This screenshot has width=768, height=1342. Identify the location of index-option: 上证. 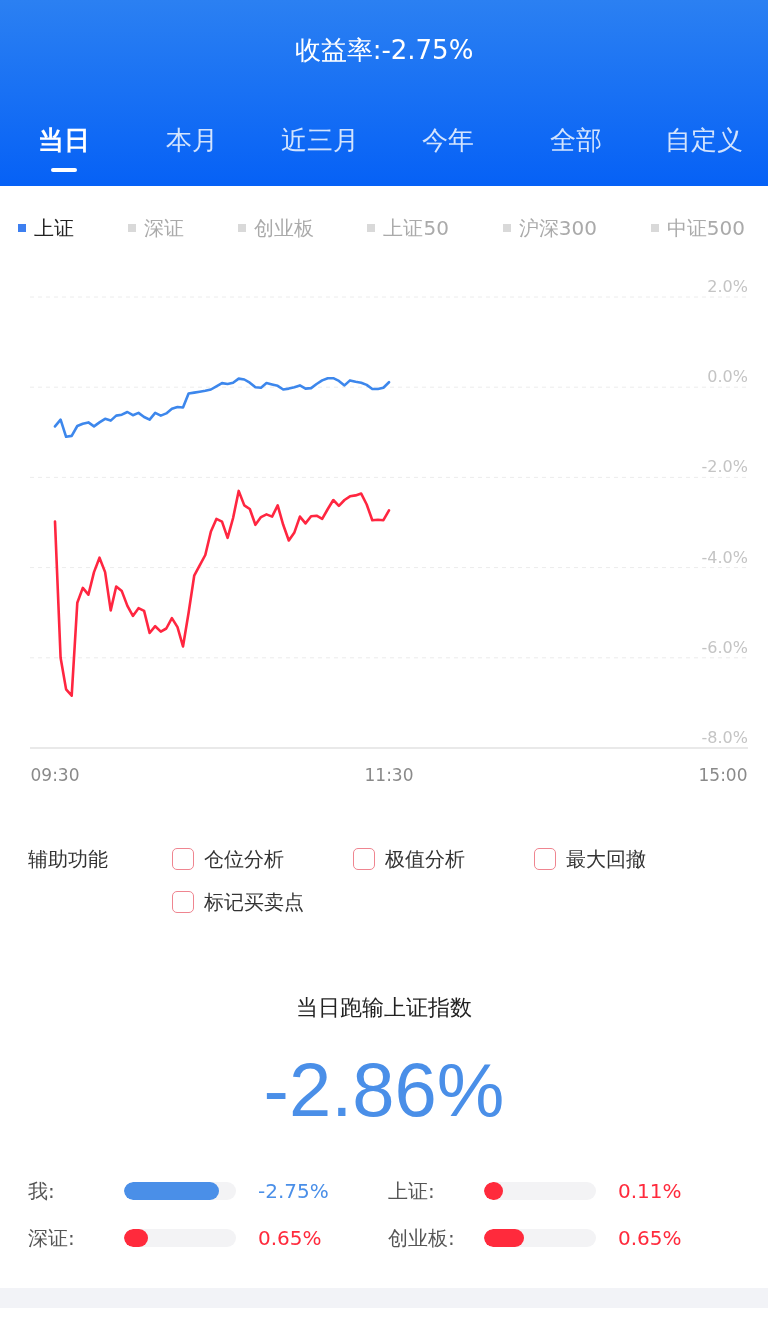
(46, 228).